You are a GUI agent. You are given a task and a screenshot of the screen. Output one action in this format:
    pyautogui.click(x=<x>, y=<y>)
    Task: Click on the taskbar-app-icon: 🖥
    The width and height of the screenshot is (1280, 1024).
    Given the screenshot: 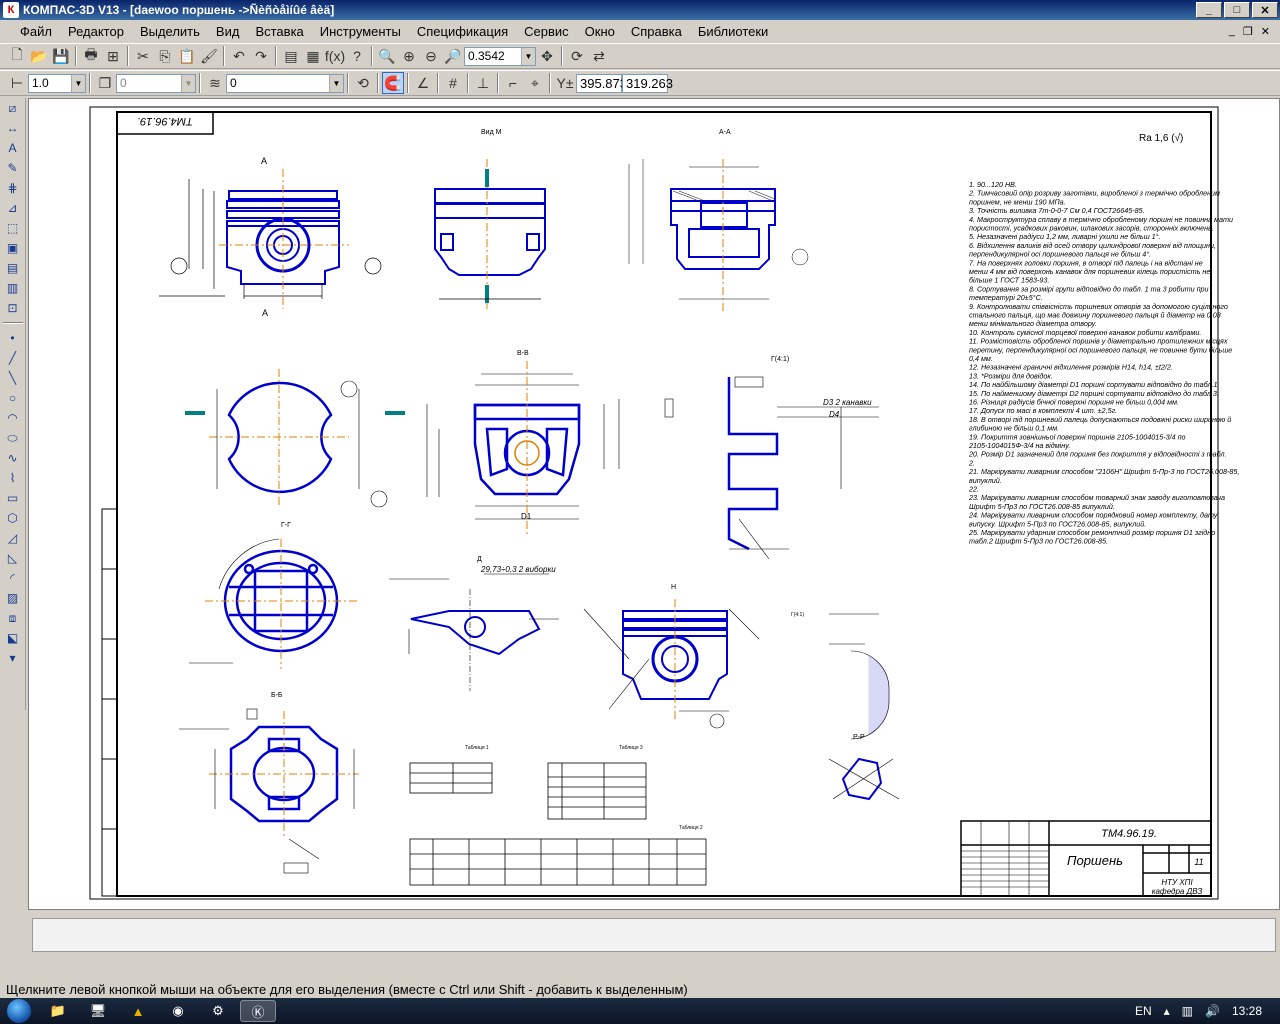 What is the action you would take?
    pyautogui.click(x=98, y=1011)
    